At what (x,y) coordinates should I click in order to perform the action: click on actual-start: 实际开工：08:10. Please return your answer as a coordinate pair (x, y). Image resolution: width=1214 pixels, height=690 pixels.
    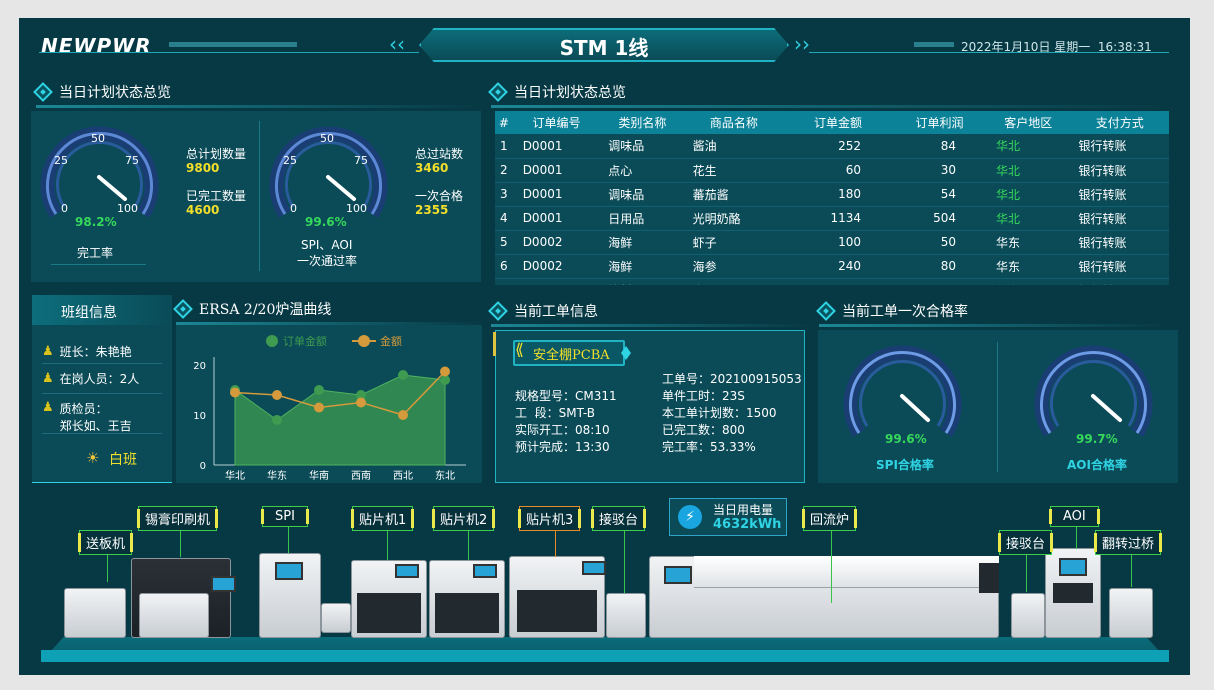
    Looking at the image, I should click on (562, 430).